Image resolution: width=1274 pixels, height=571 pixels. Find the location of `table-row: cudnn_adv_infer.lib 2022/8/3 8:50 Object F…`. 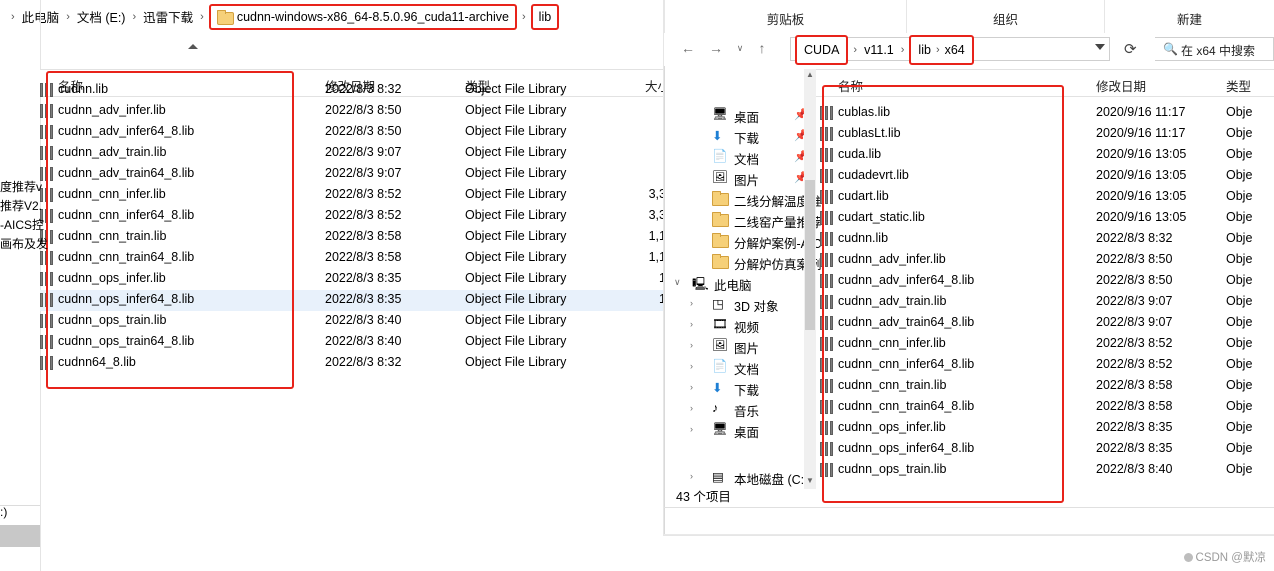

table-row: cudnn_adv_infer.lib 2022/8/3 8:50 Object F… is located at coordinates (370, 111).